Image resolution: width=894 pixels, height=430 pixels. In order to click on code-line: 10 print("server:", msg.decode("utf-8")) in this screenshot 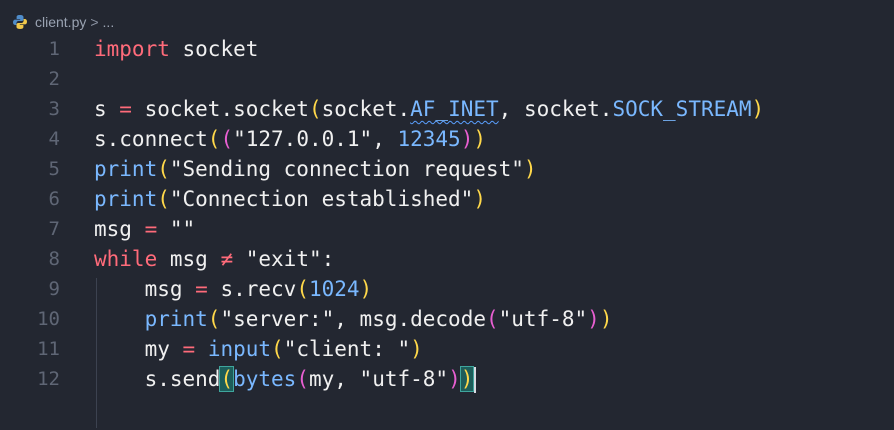, I will do `click(447, 319)`.